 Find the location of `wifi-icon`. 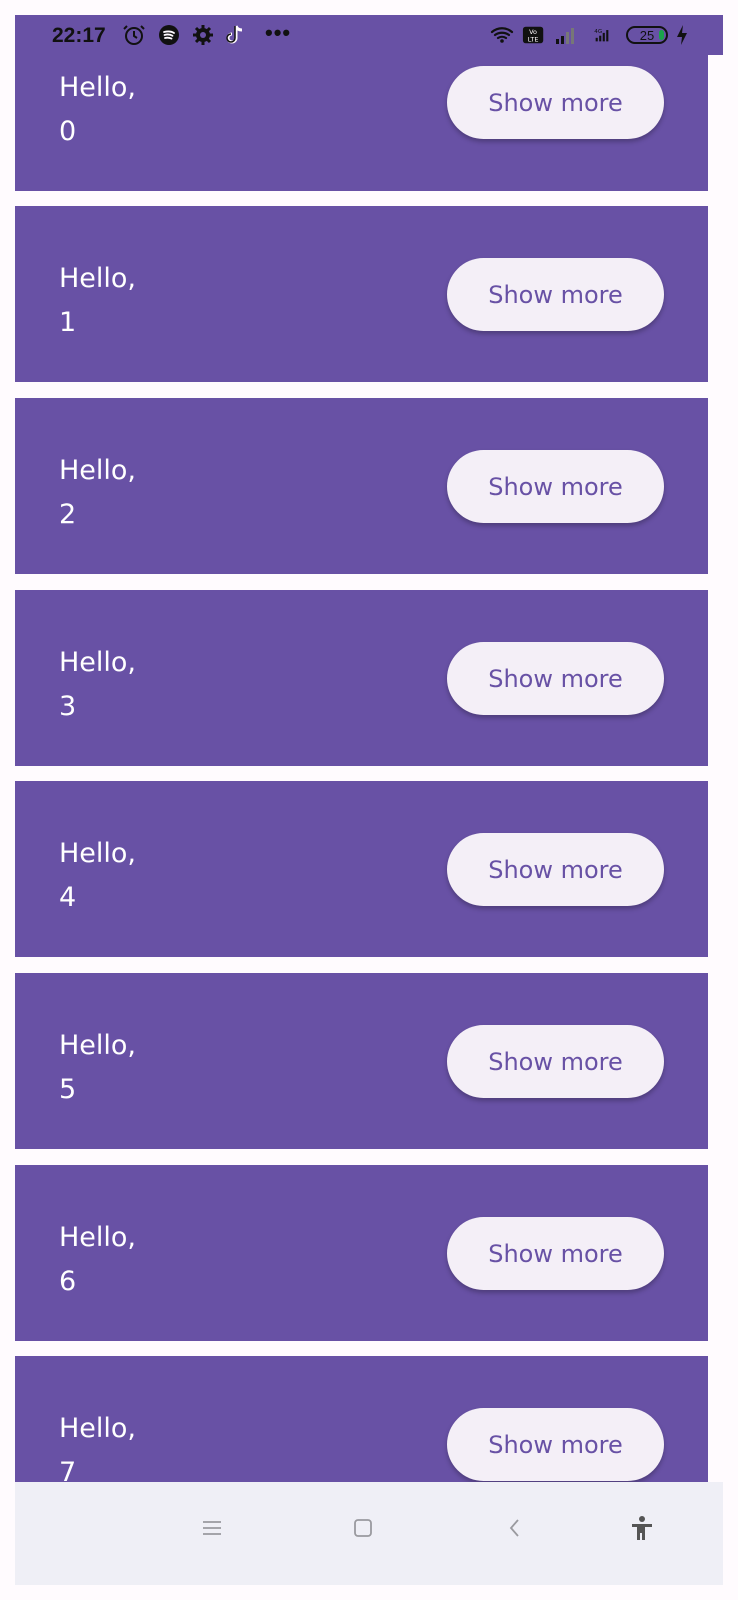

wifi-icon is located at coordinates (502, 35).